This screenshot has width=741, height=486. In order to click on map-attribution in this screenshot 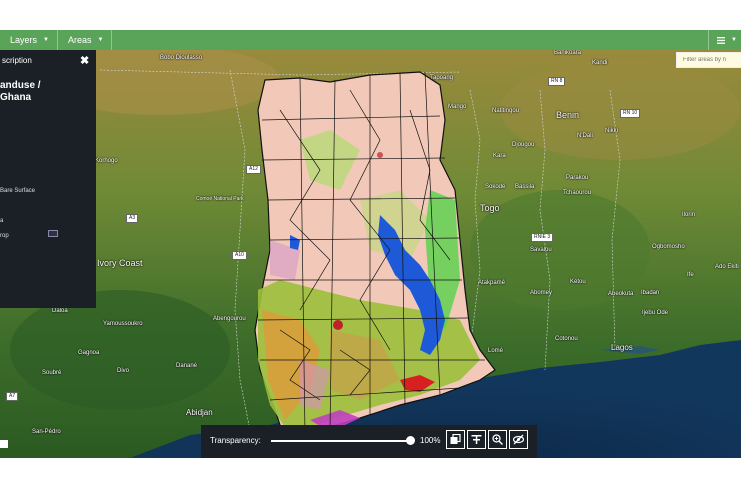, I will do `click(4, 444)`.